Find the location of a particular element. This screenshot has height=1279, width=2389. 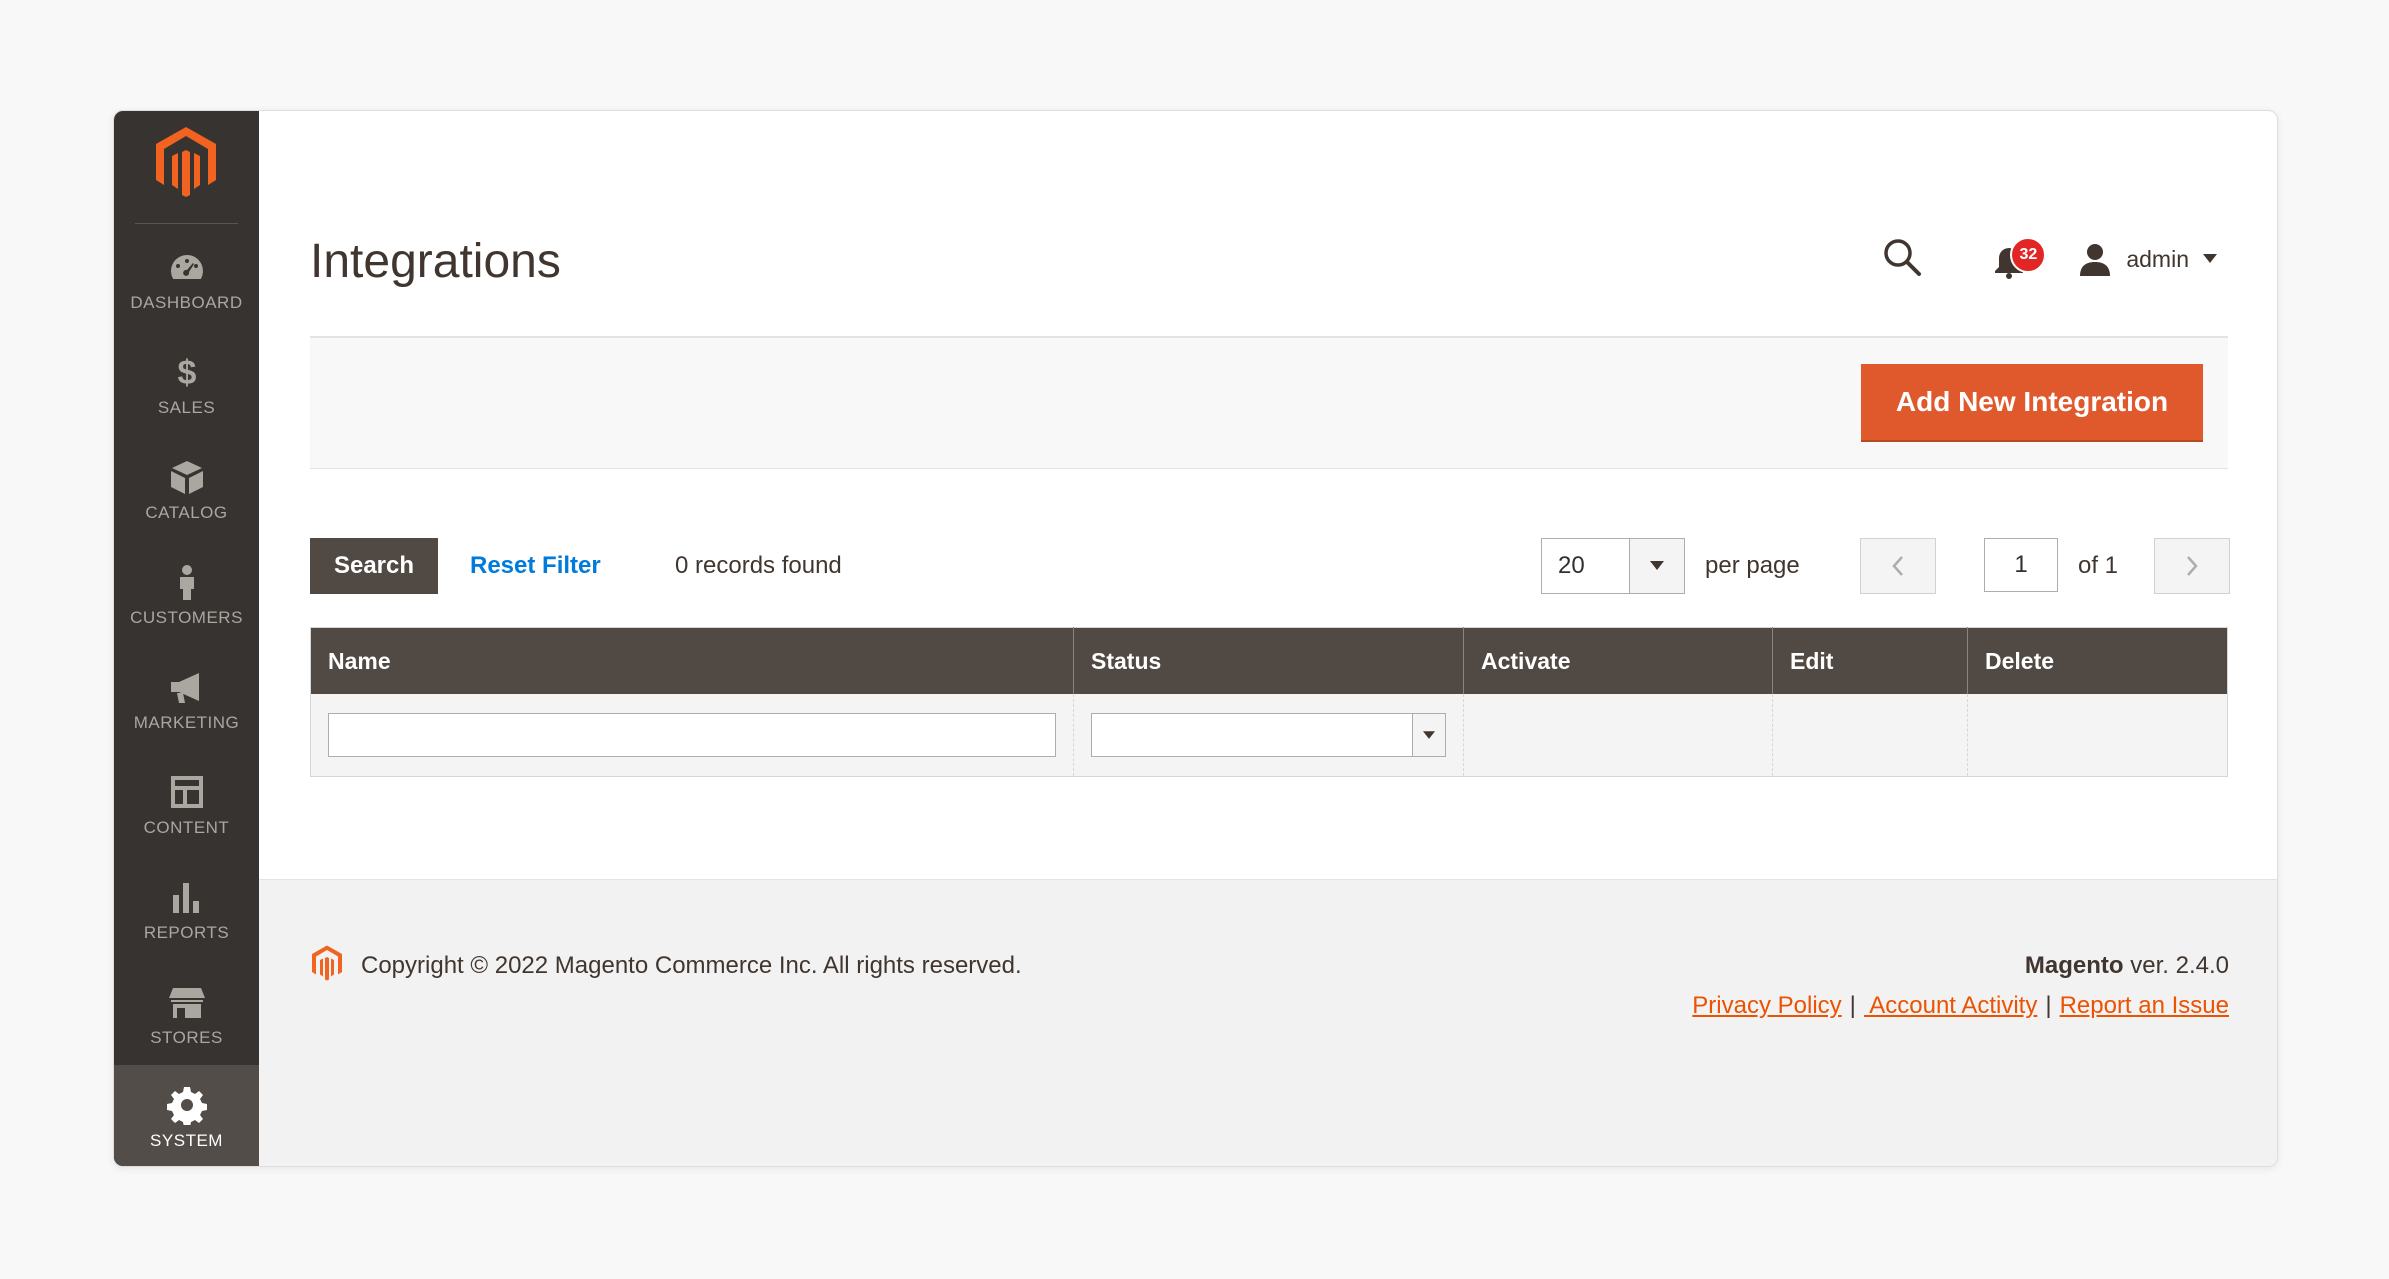

notifications-button: 32 is located at coordinates (2019, 258).